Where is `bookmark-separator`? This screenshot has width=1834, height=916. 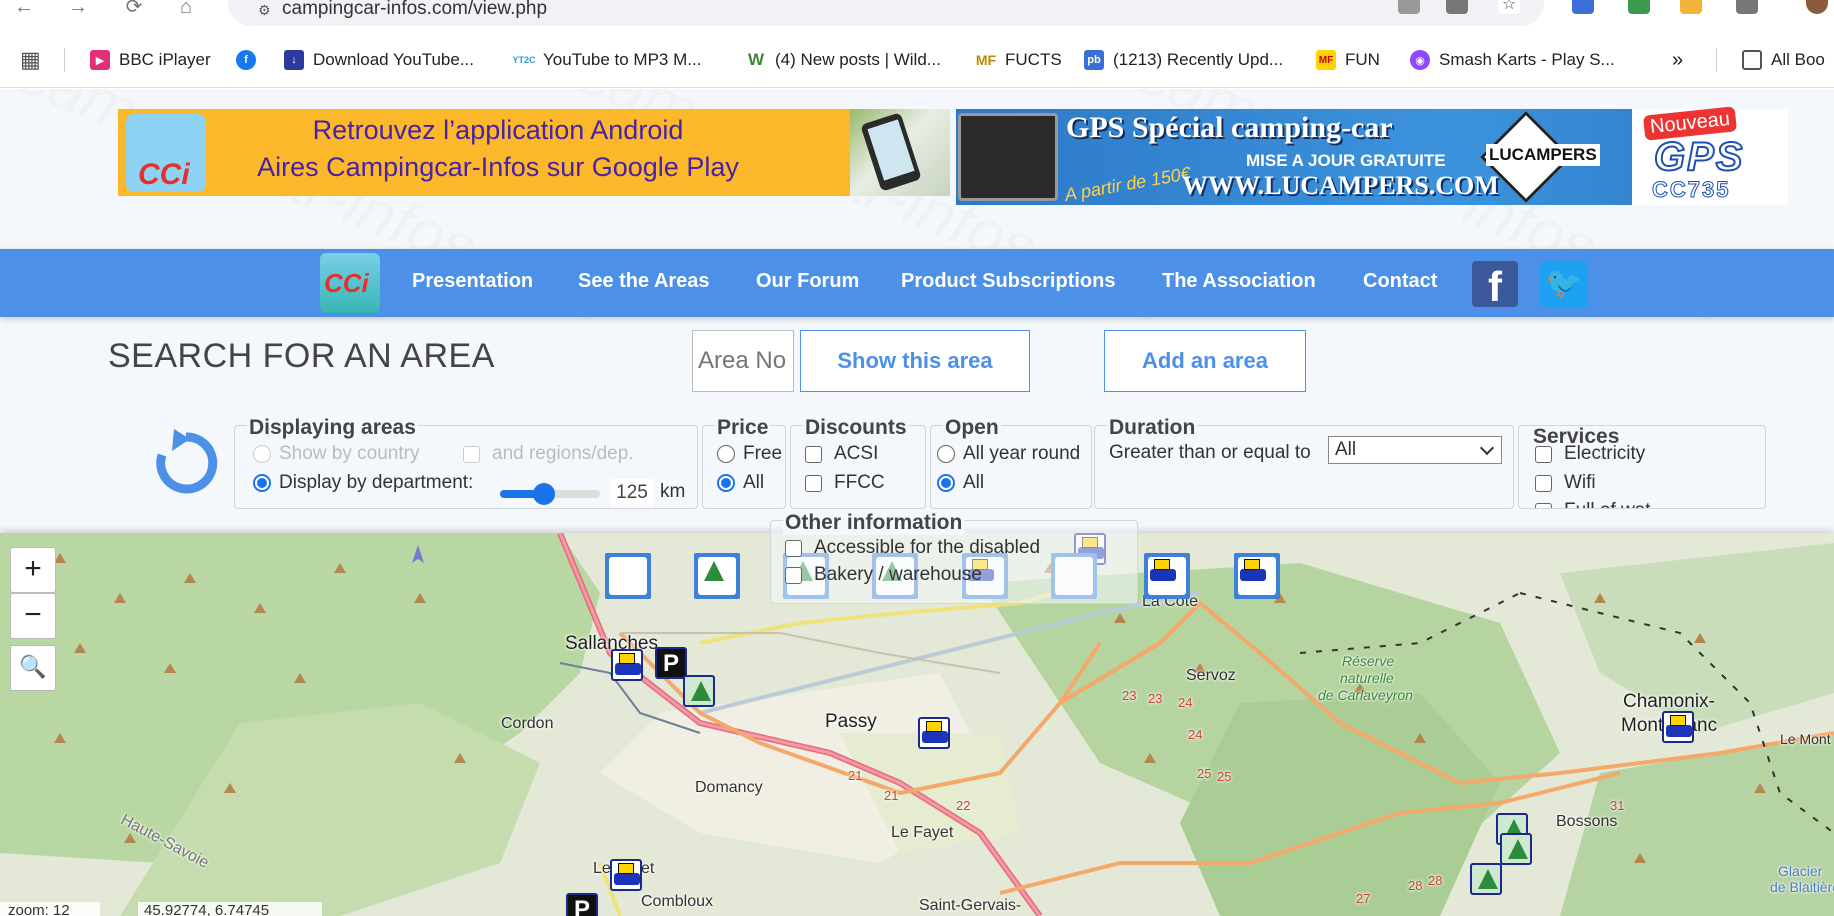 bookmark-separator is located at coordinates (1716, 60).